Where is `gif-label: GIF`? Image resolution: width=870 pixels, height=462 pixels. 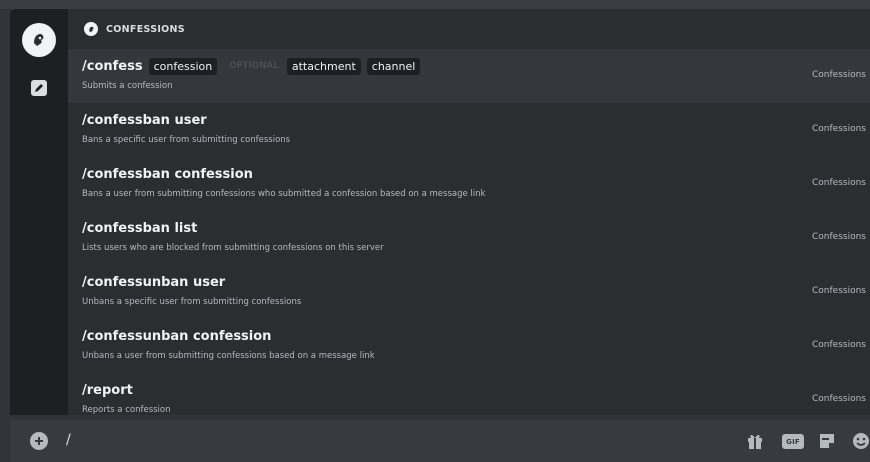
gif-label: GIF is located at coordinates (793, 441).